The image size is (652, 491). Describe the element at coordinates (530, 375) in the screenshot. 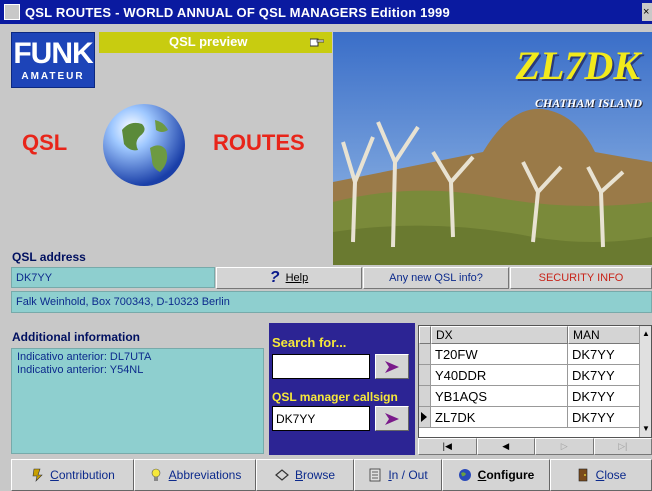

I see `table-row: Y40DDR DK7YY` at that location.